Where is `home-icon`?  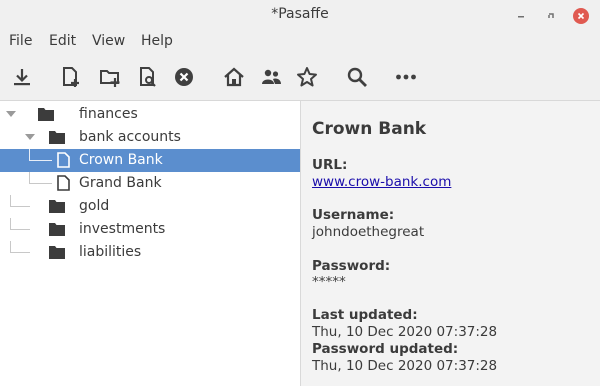 home-icon is located at coordinates (234, 77).